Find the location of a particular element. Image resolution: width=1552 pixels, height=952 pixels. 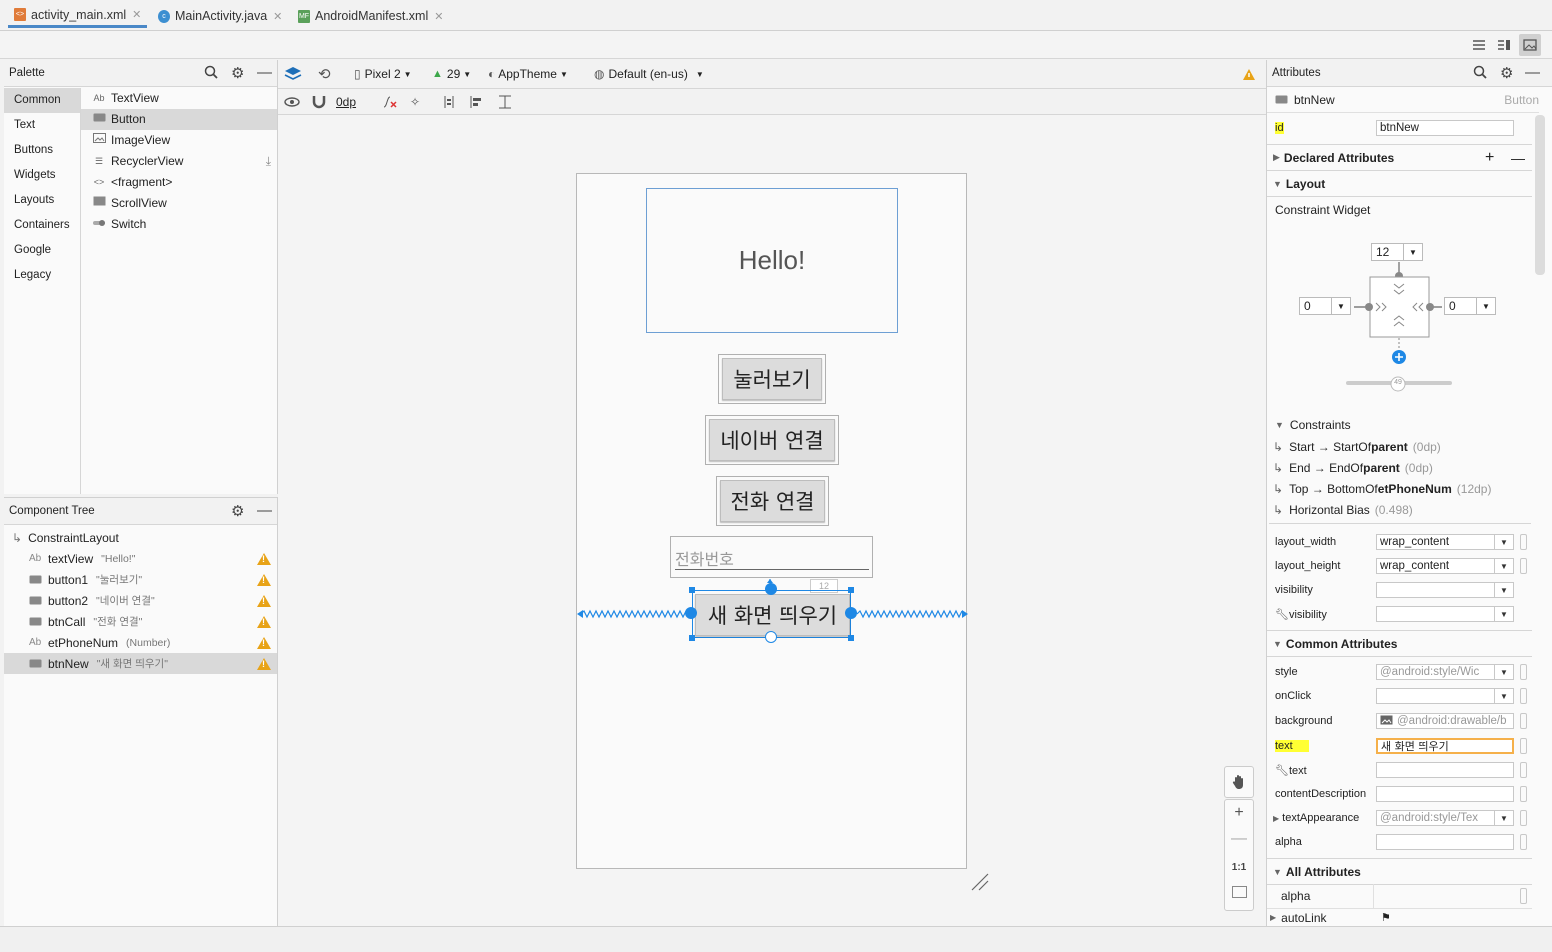

clear-constraints-icon is located at coordinates (390, 101).